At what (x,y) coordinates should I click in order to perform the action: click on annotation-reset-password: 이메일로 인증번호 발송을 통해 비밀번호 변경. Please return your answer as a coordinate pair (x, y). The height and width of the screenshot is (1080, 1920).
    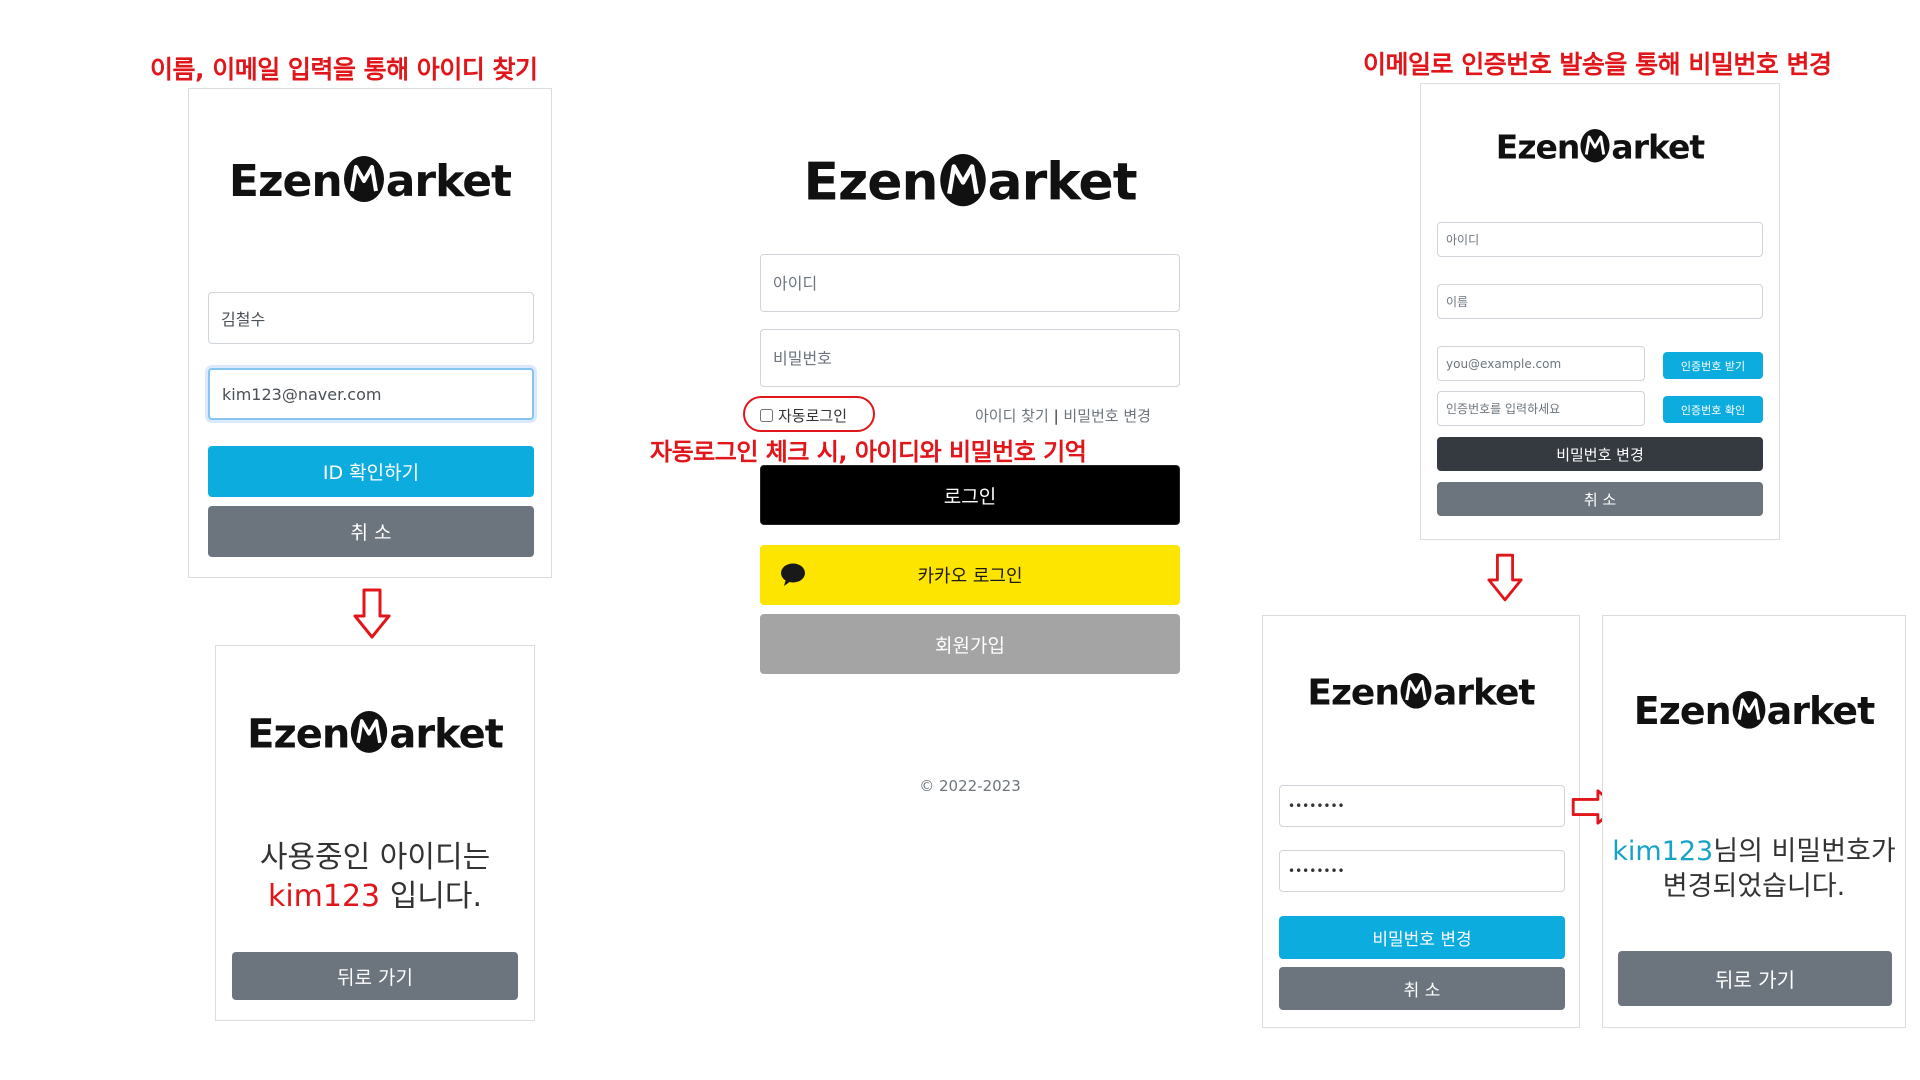
    Looking at the image, I should click on (1597, 64).